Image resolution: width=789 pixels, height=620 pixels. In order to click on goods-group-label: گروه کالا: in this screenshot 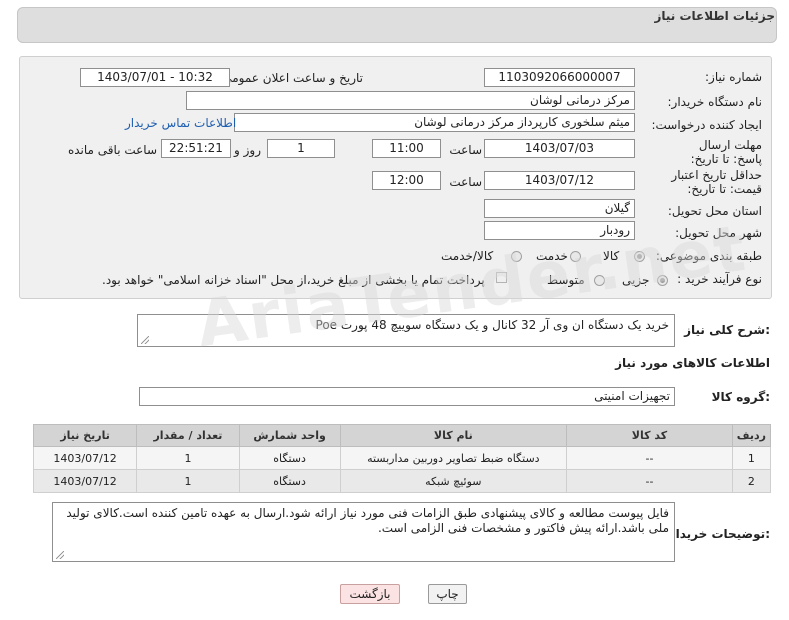, I will do `click(740, 397)`.